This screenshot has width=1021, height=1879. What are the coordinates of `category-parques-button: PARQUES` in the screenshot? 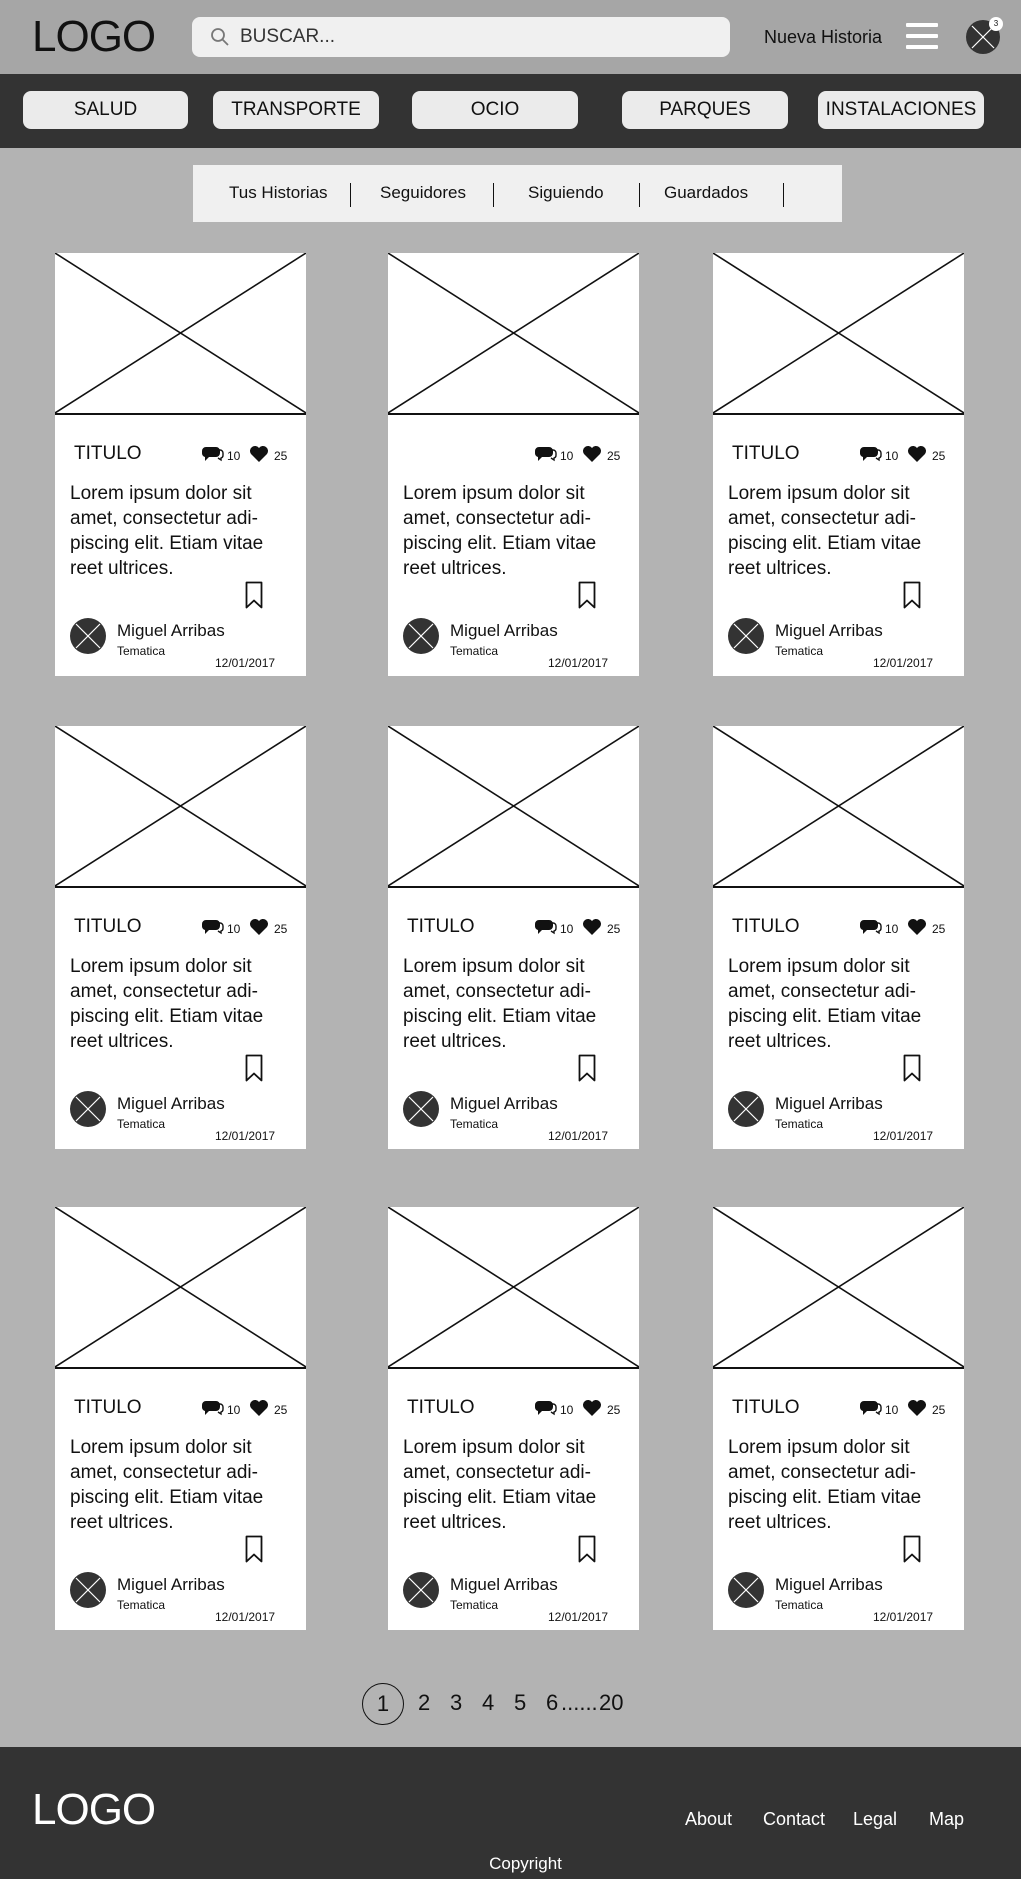 It's located at (705, 110).